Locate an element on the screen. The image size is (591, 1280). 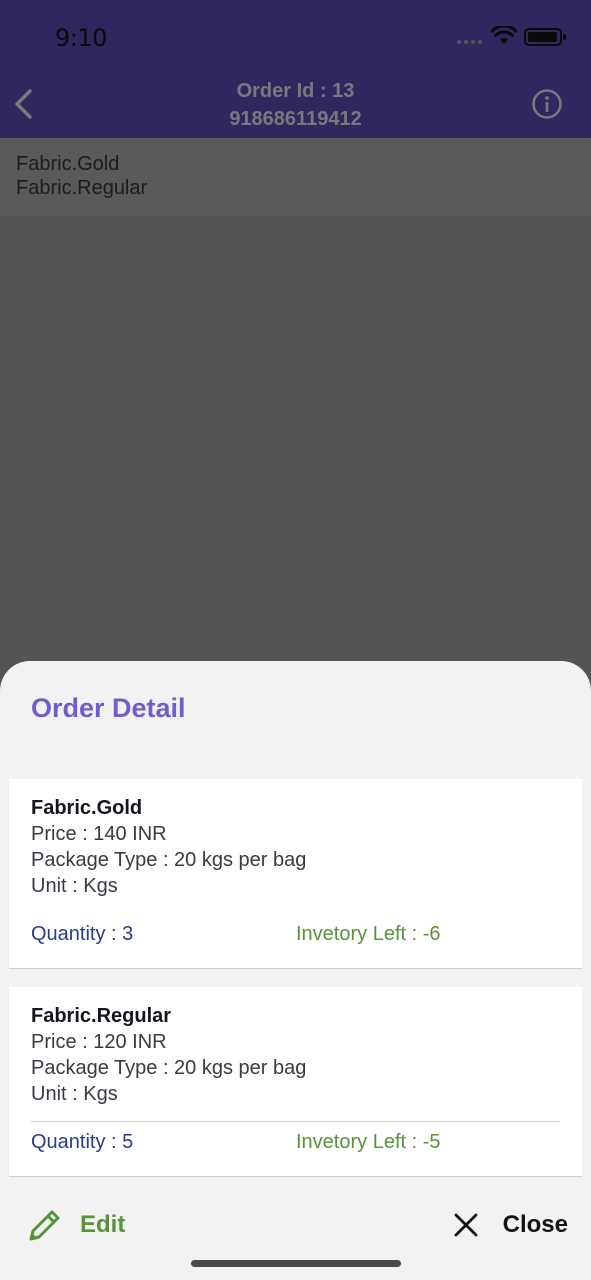
battery-icon is located at coordinates (545, 37).